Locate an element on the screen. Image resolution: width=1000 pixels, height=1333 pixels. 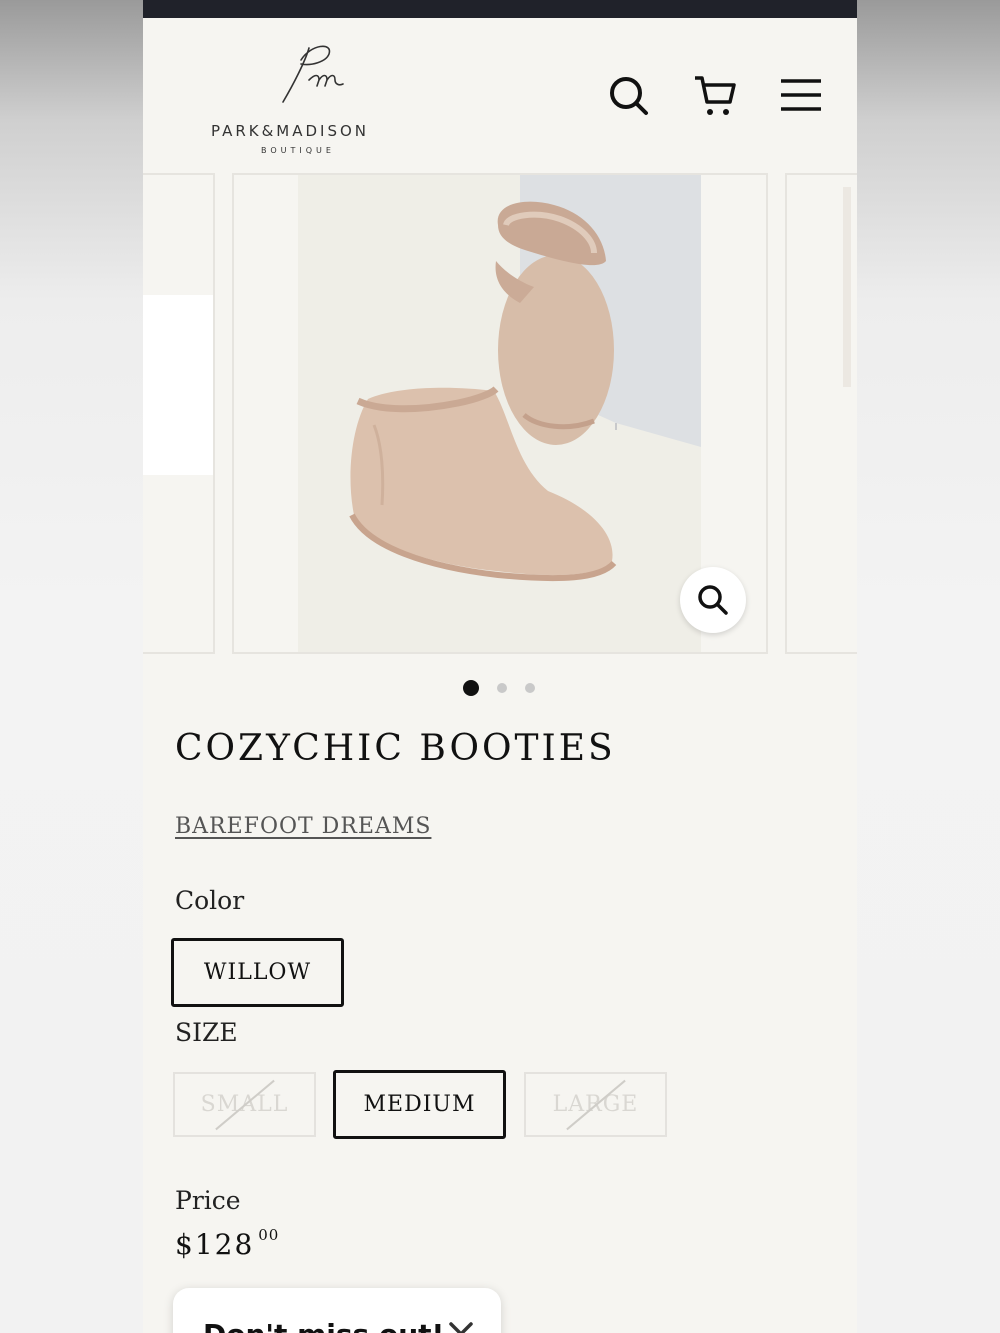
close-icon is located at coordinates (461, 1325).